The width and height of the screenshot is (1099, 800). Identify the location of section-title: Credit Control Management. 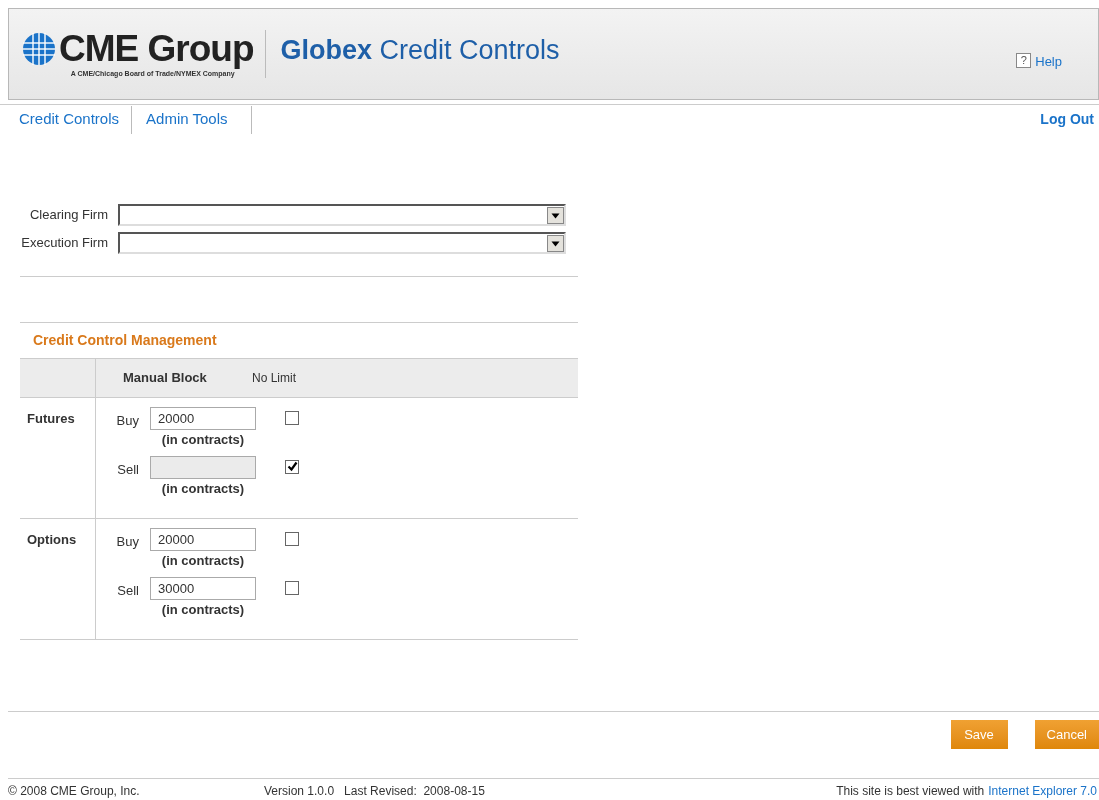
(125, 340).